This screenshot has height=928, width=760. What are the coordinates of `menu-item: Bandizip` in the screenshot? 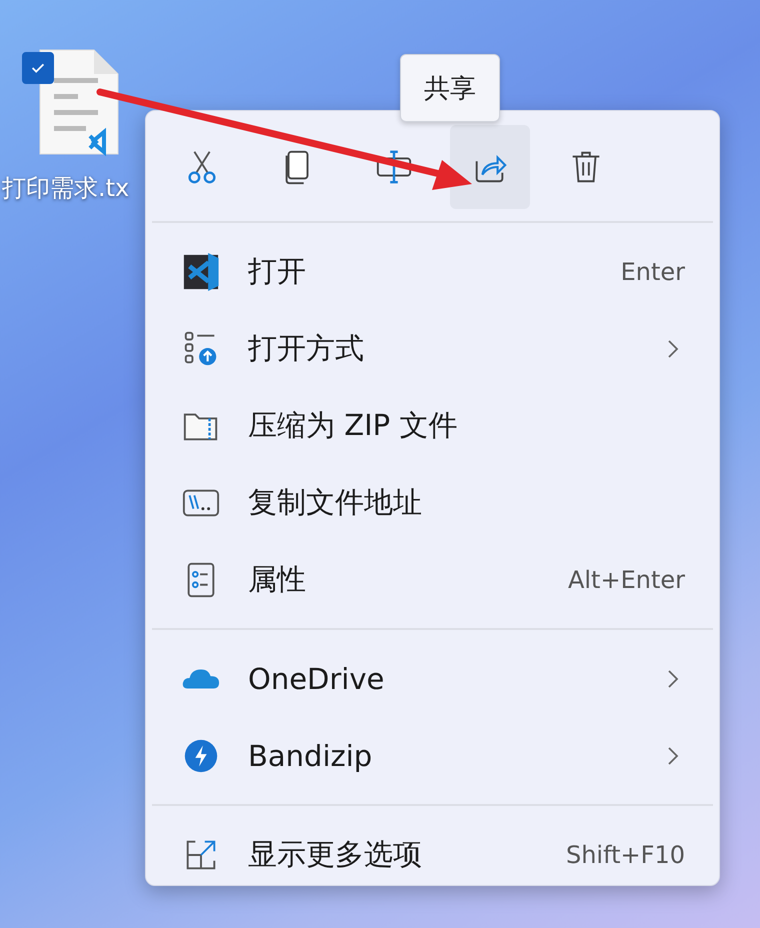 It's located at (432, 755).